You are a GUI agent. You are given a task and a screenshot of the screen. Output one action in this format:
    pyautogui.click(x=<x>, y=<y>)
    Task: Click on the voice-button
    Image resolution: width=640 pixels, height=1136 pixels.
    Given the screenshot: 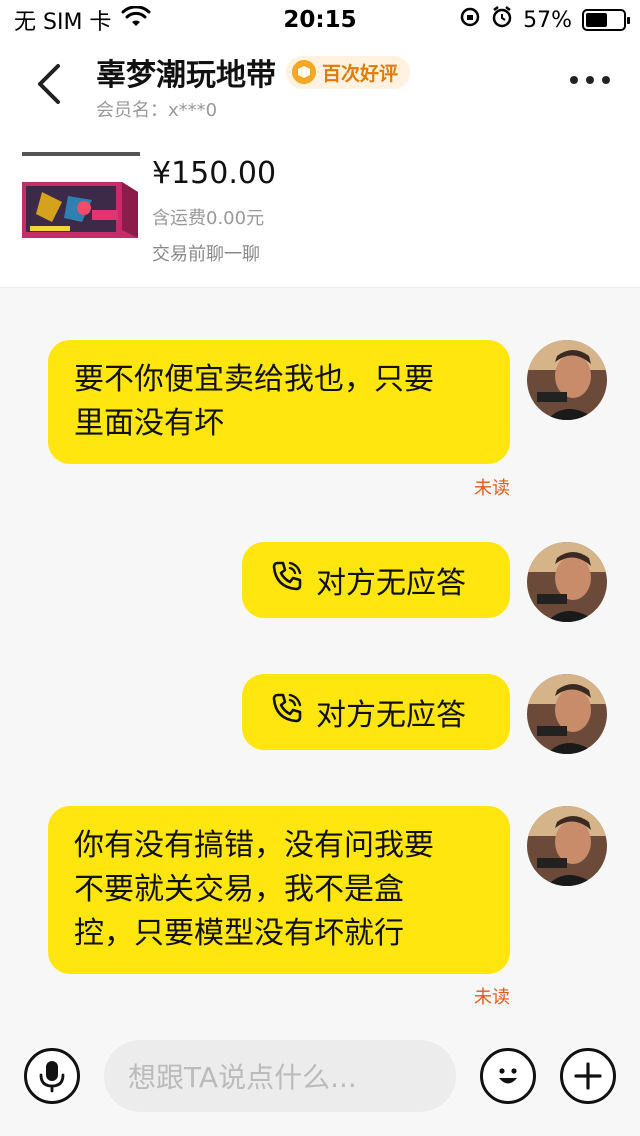 What is the action you would take?
    pyautogui.click(x=52, y=1076)
    